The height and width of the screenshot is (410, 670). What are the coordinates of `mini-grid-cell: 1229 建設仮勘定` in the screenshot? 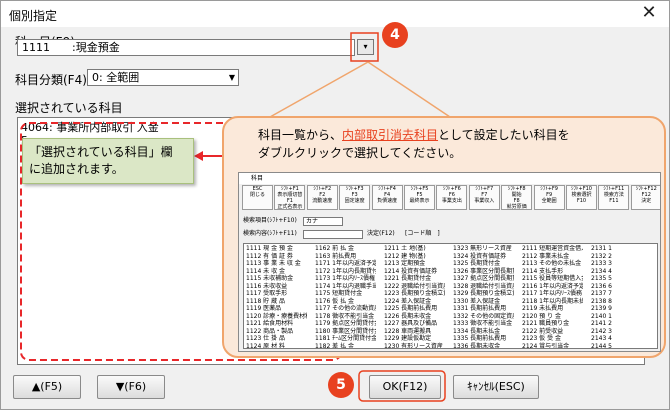 It's located at (414, 339).